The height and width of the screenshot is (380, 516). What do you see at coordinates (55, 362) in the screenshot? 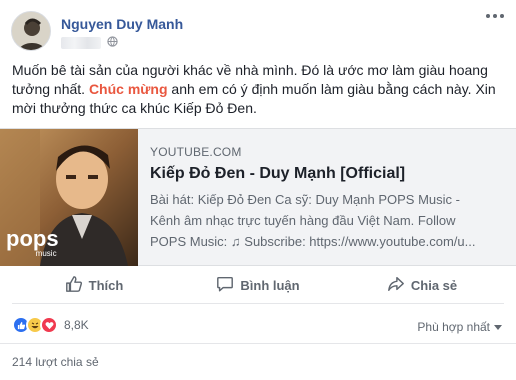
I see `share-count: 214 lượt chia sẻ` at bounding box center [55, 362].